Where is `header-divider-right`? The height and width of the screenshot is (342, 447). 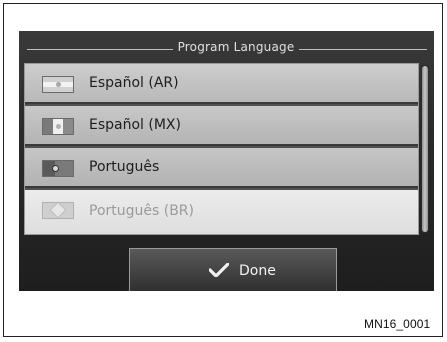 header-divider-right is located at coordinates (363, 49).